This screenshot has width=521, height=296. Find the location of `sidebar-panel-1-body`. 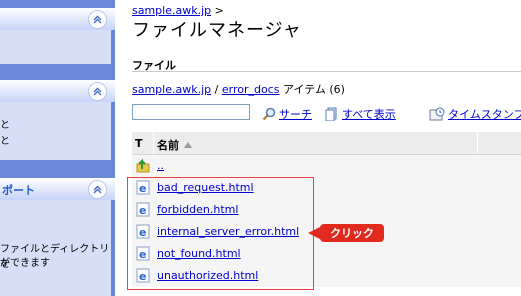

sidebar-panel-1-body is located at coordinates (55, 47).